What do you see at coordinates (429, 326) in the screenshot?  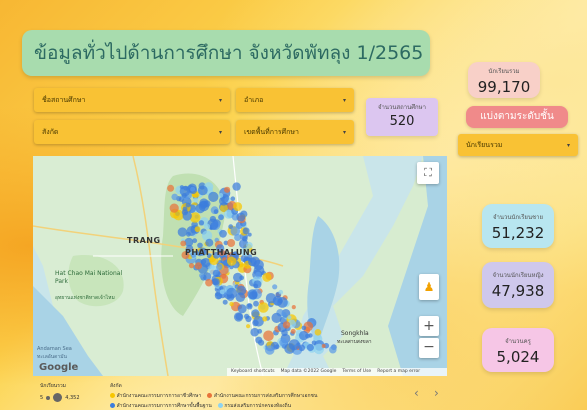 I see `zoom-in-button: +` at bounding box center [429, 326].